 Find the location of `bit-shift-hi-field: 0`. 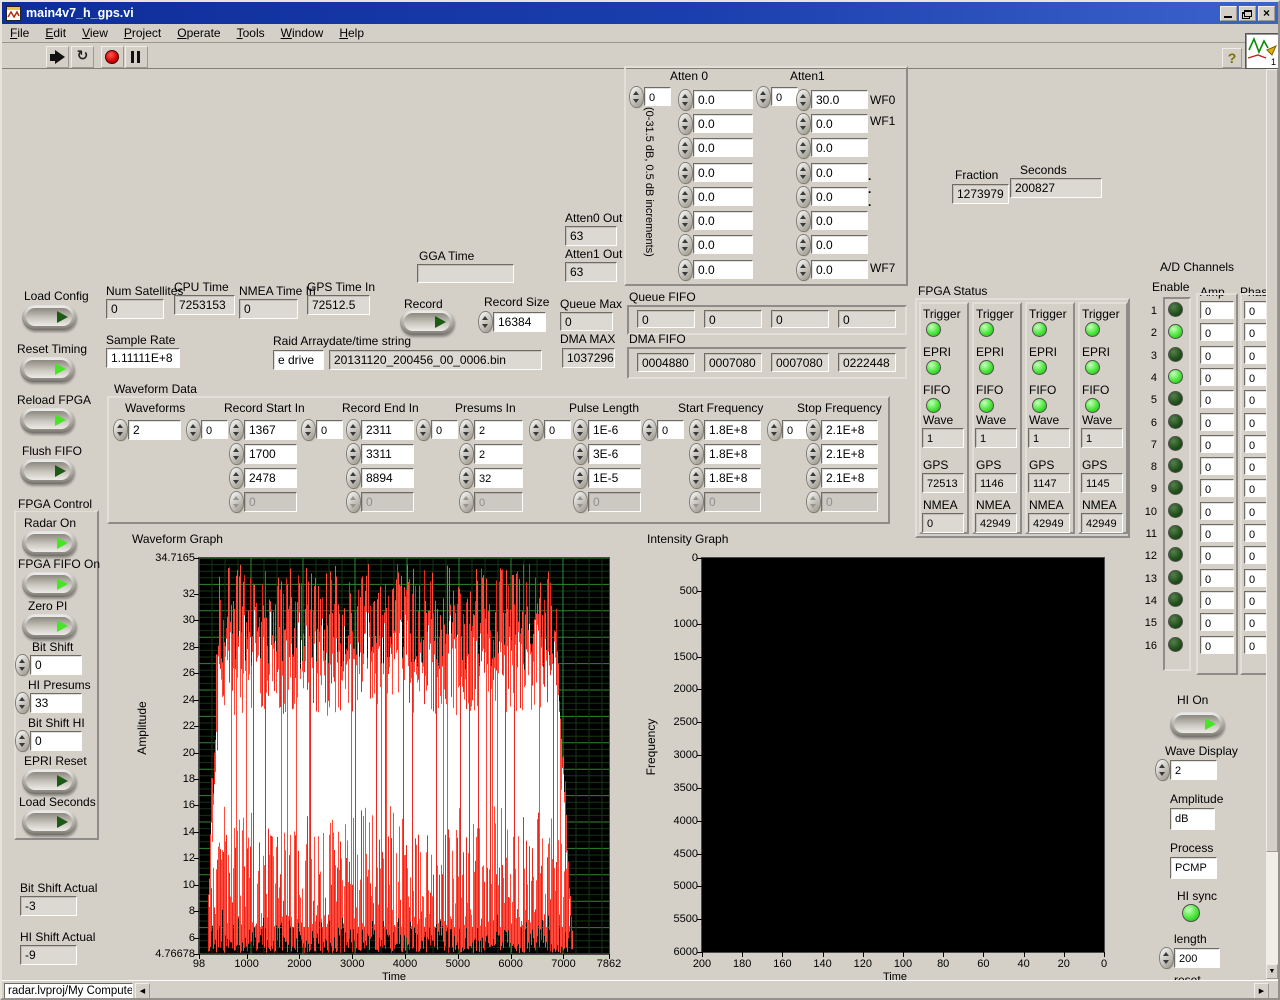

bit-shift-hi-field: 0 is located at coordinates (56, 741).